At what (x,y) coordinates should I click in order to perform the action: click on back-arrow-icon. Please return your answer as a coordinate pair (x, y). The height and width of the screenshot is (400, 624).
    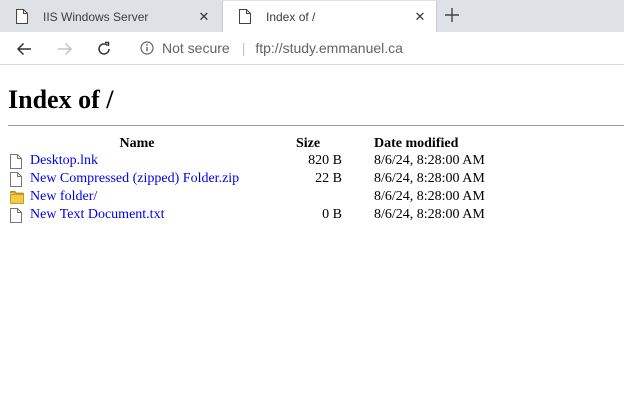
    Looking at the image, I should click on (24, 49).